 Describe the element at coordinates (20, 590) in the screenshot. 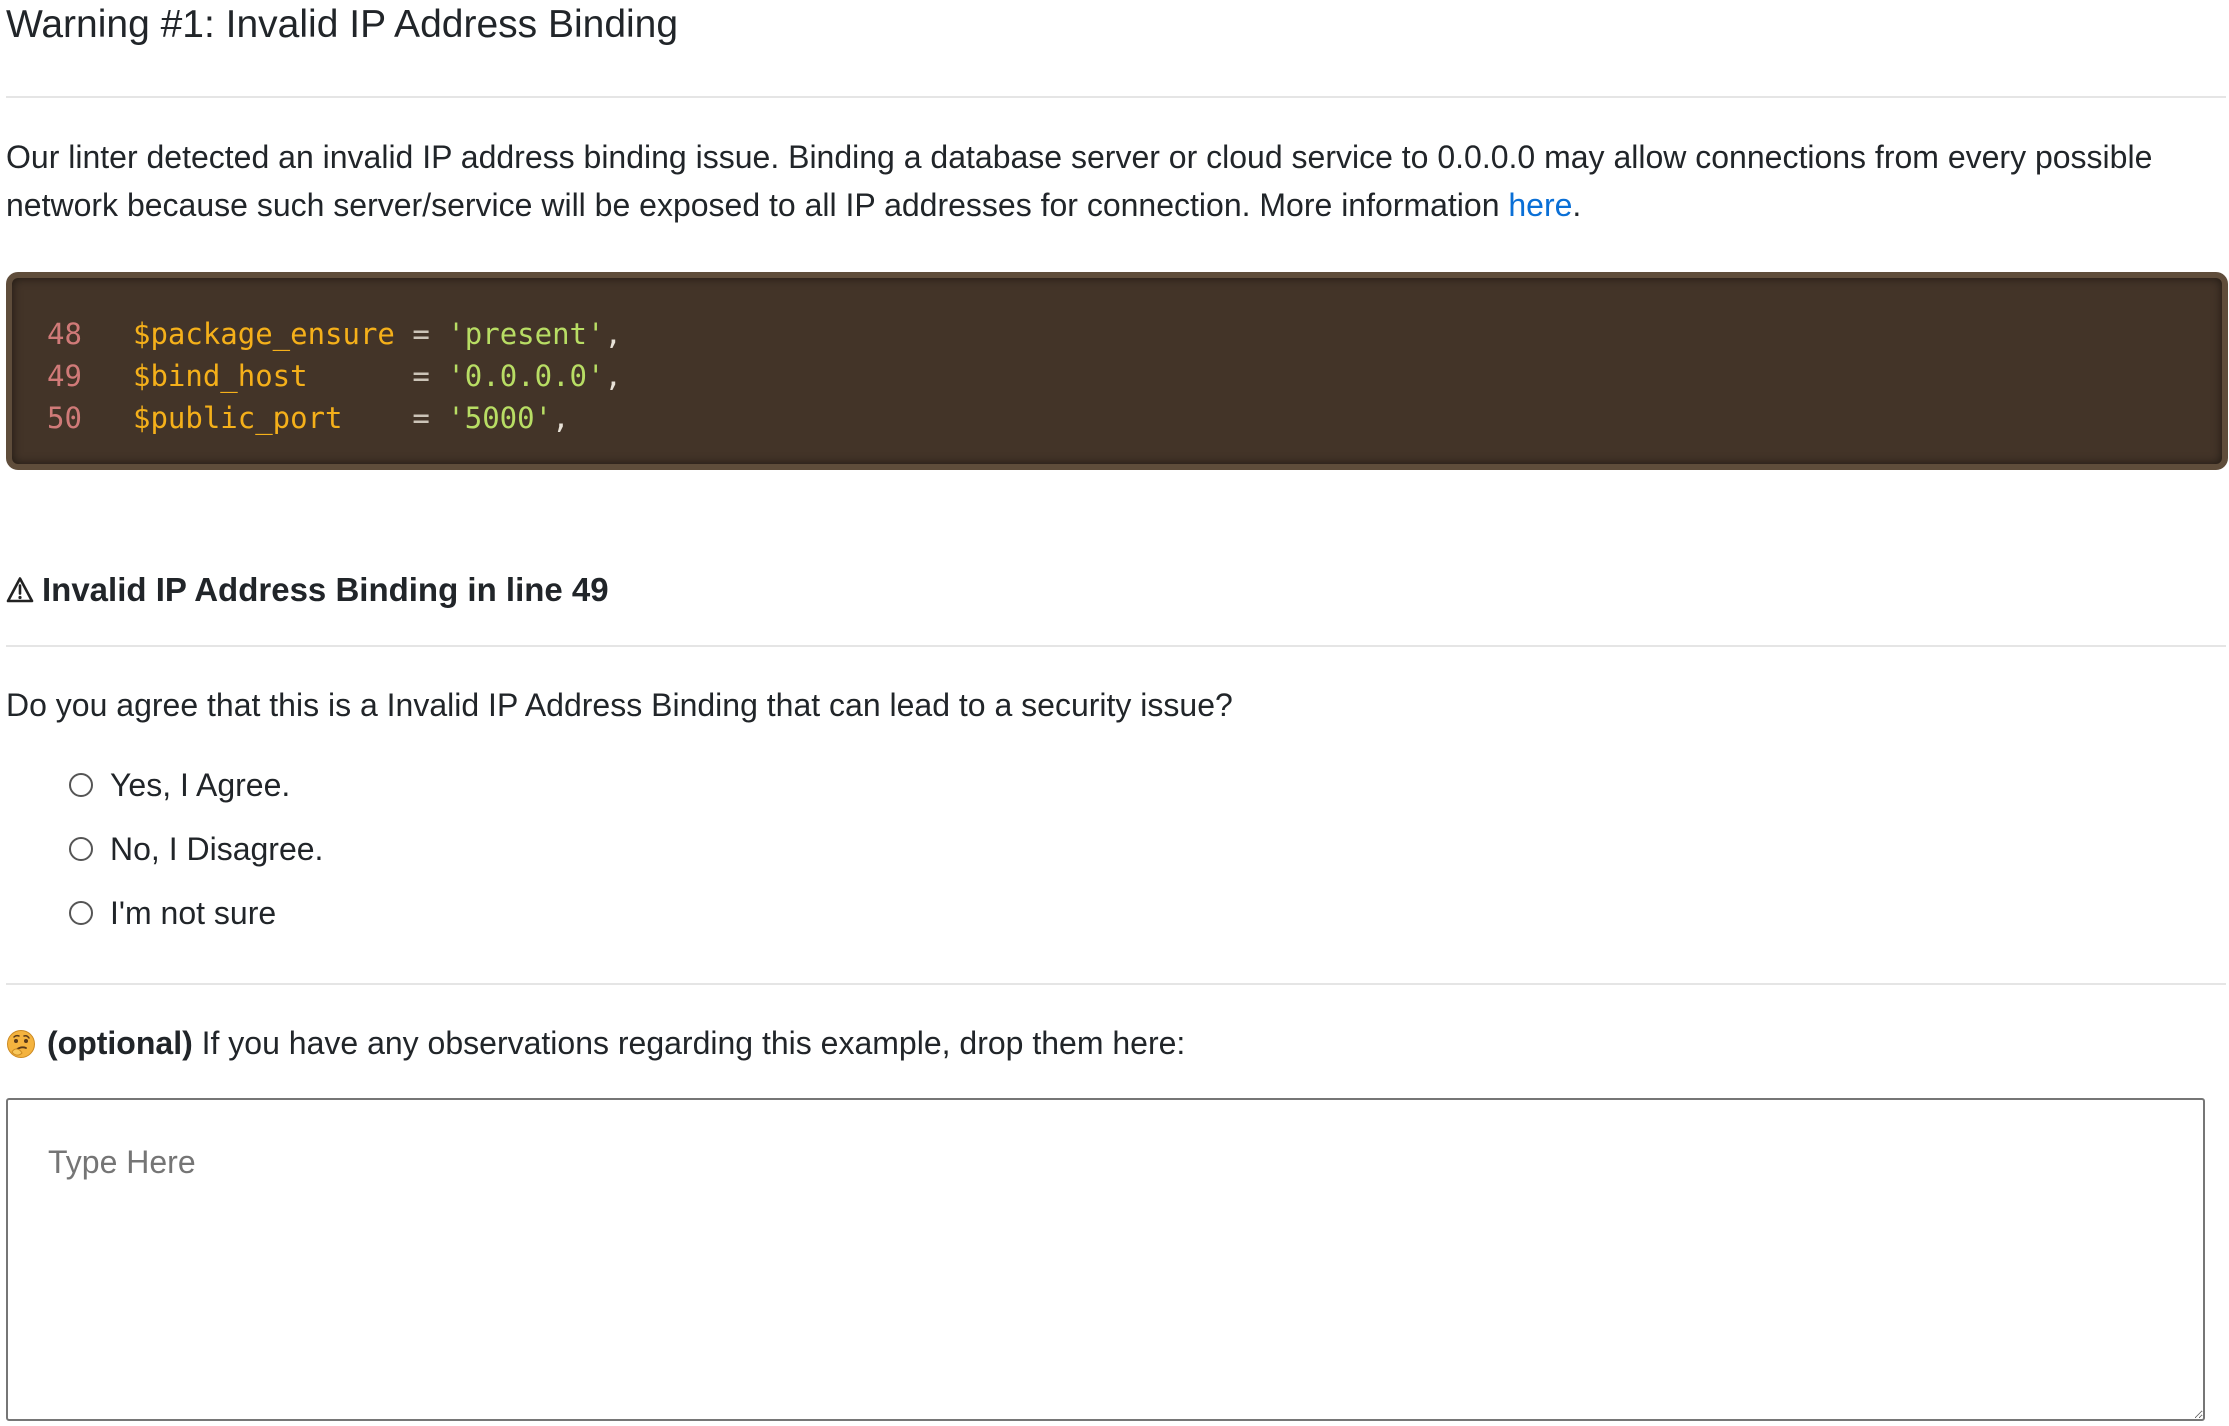

I see `warning-icon` at that location.